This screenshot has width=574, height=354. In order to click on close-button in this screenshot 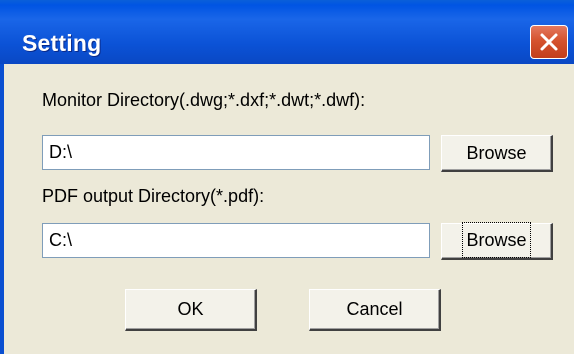, I will do `click(549, 42)`.